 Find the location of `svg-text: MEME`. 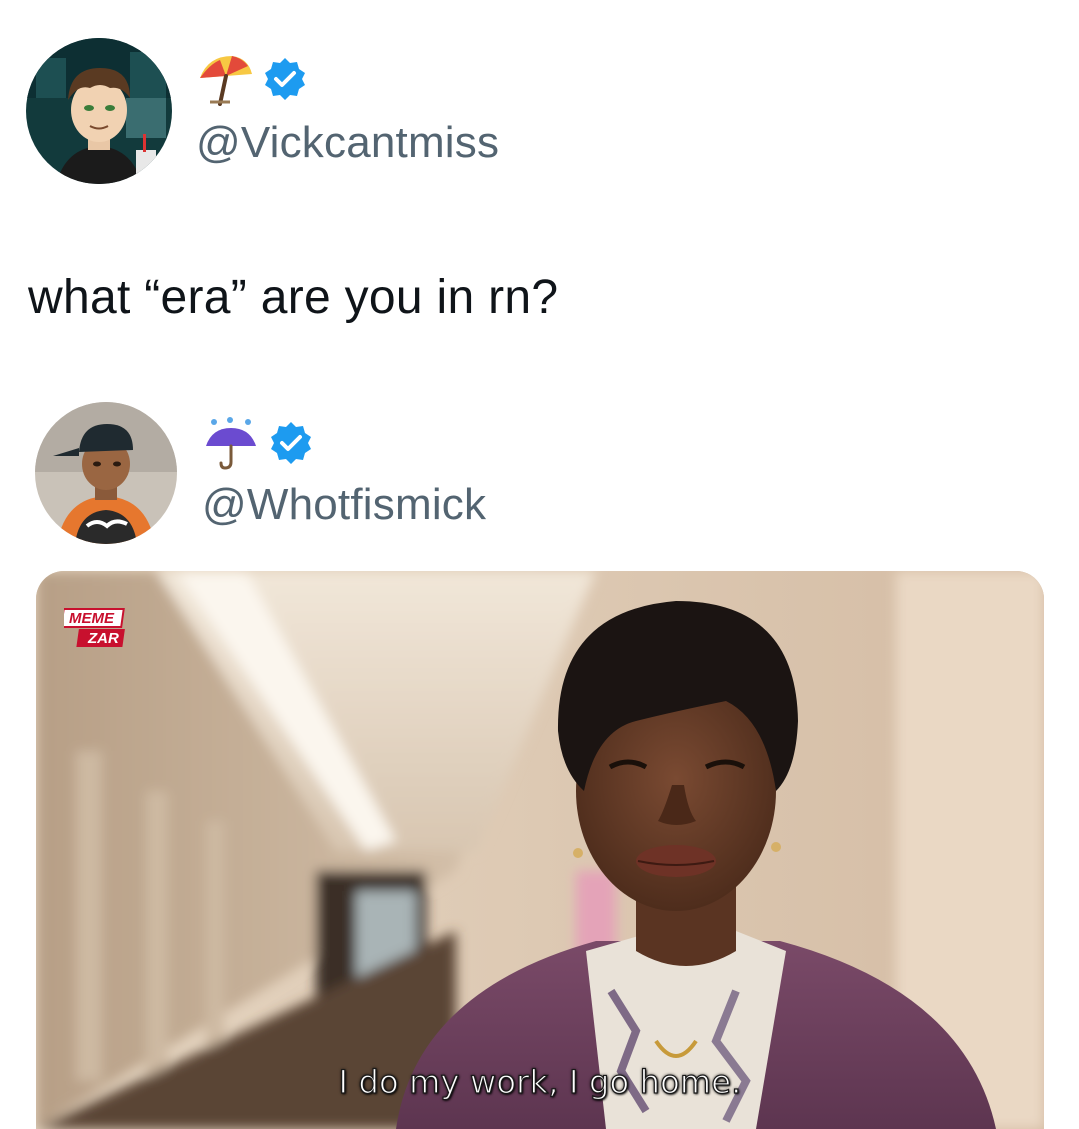

svg-text: MEME is located at coordinates (92, 618).